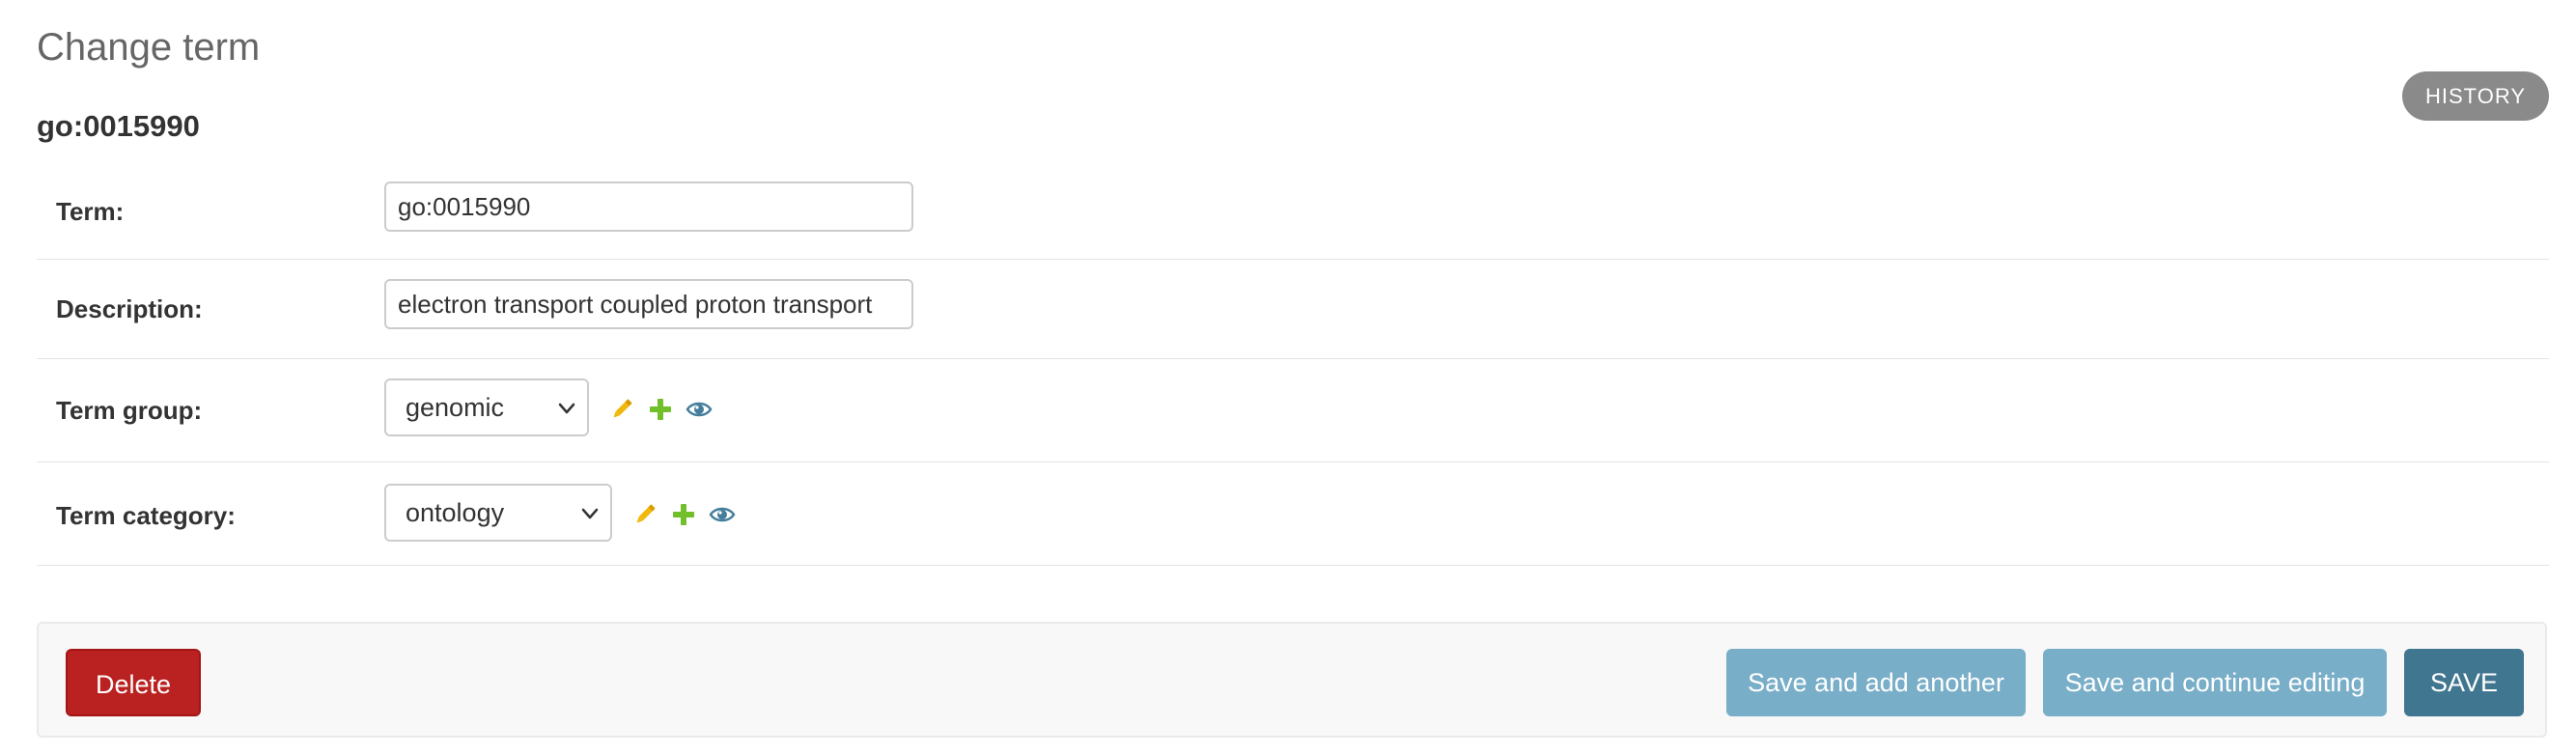 The width and height of the screenshot is (2576, 755). What do you see at coordinates (1876, 683) in the screenshot?
I see `save-and-add-another-button: Save and add another` at bounding box center [1876, 683].